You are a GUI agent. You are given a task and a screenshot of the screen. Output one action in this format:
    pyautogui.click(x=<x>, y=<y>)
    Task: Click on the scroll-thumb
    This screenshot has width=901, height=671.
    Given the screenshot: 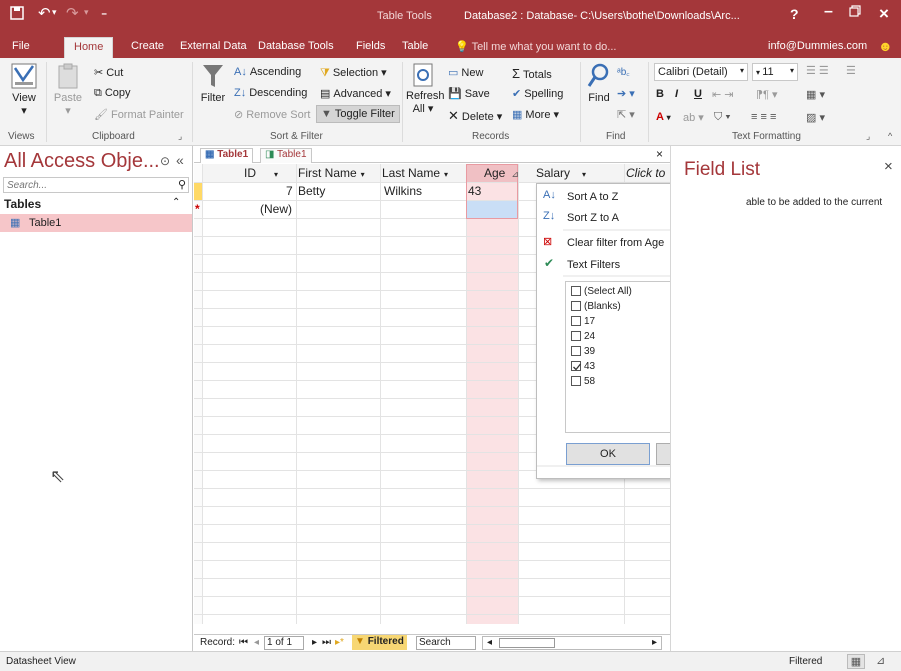 What is the action you would take?
    pyautogui.click(x=527, y=643)
    